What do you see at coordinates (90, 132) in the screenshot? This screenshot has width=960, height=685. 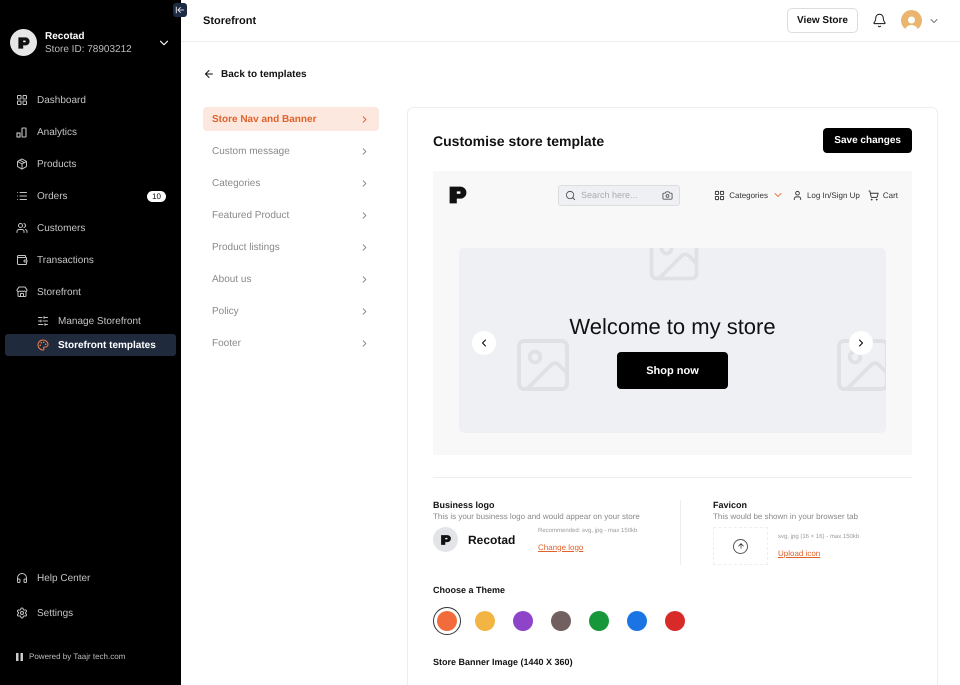 I see `nav-item: Analytics` at bounding box center [90, 132].